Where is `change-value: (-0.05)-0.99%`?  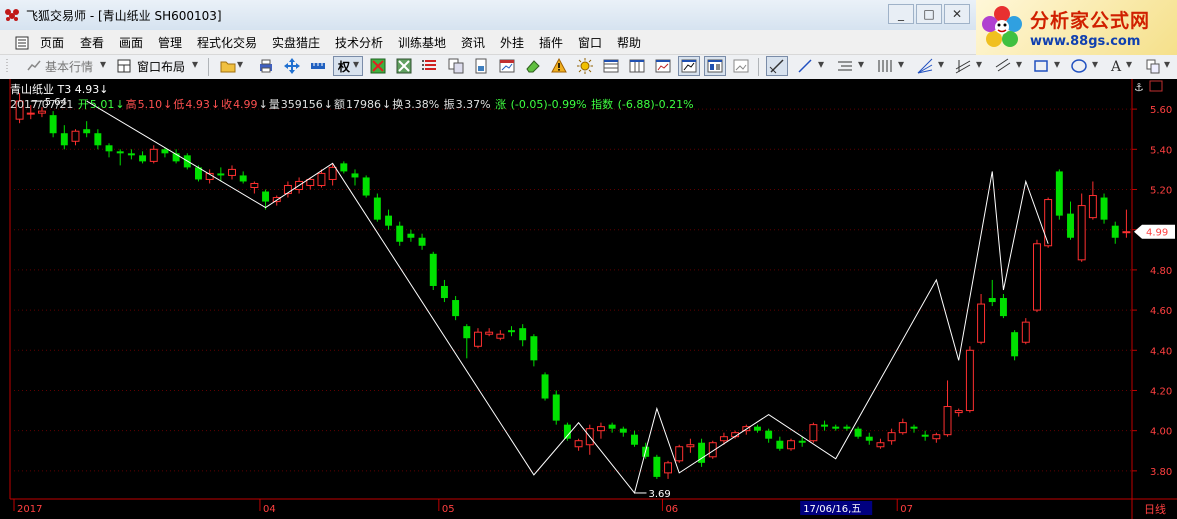
change-value: (-0.05)-0.99% is located at coordinates (548, 104).